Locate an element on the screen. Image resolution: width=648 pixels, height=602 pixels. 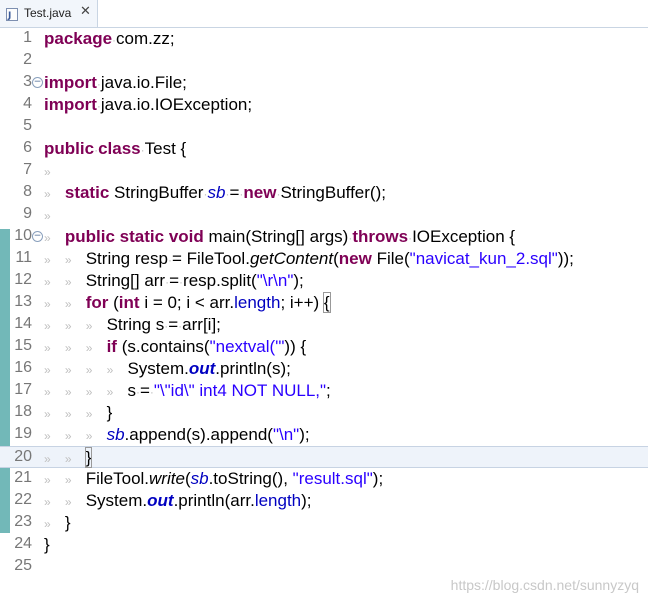
code-text: import·java.io.File; is located at coordinates (115, 82).